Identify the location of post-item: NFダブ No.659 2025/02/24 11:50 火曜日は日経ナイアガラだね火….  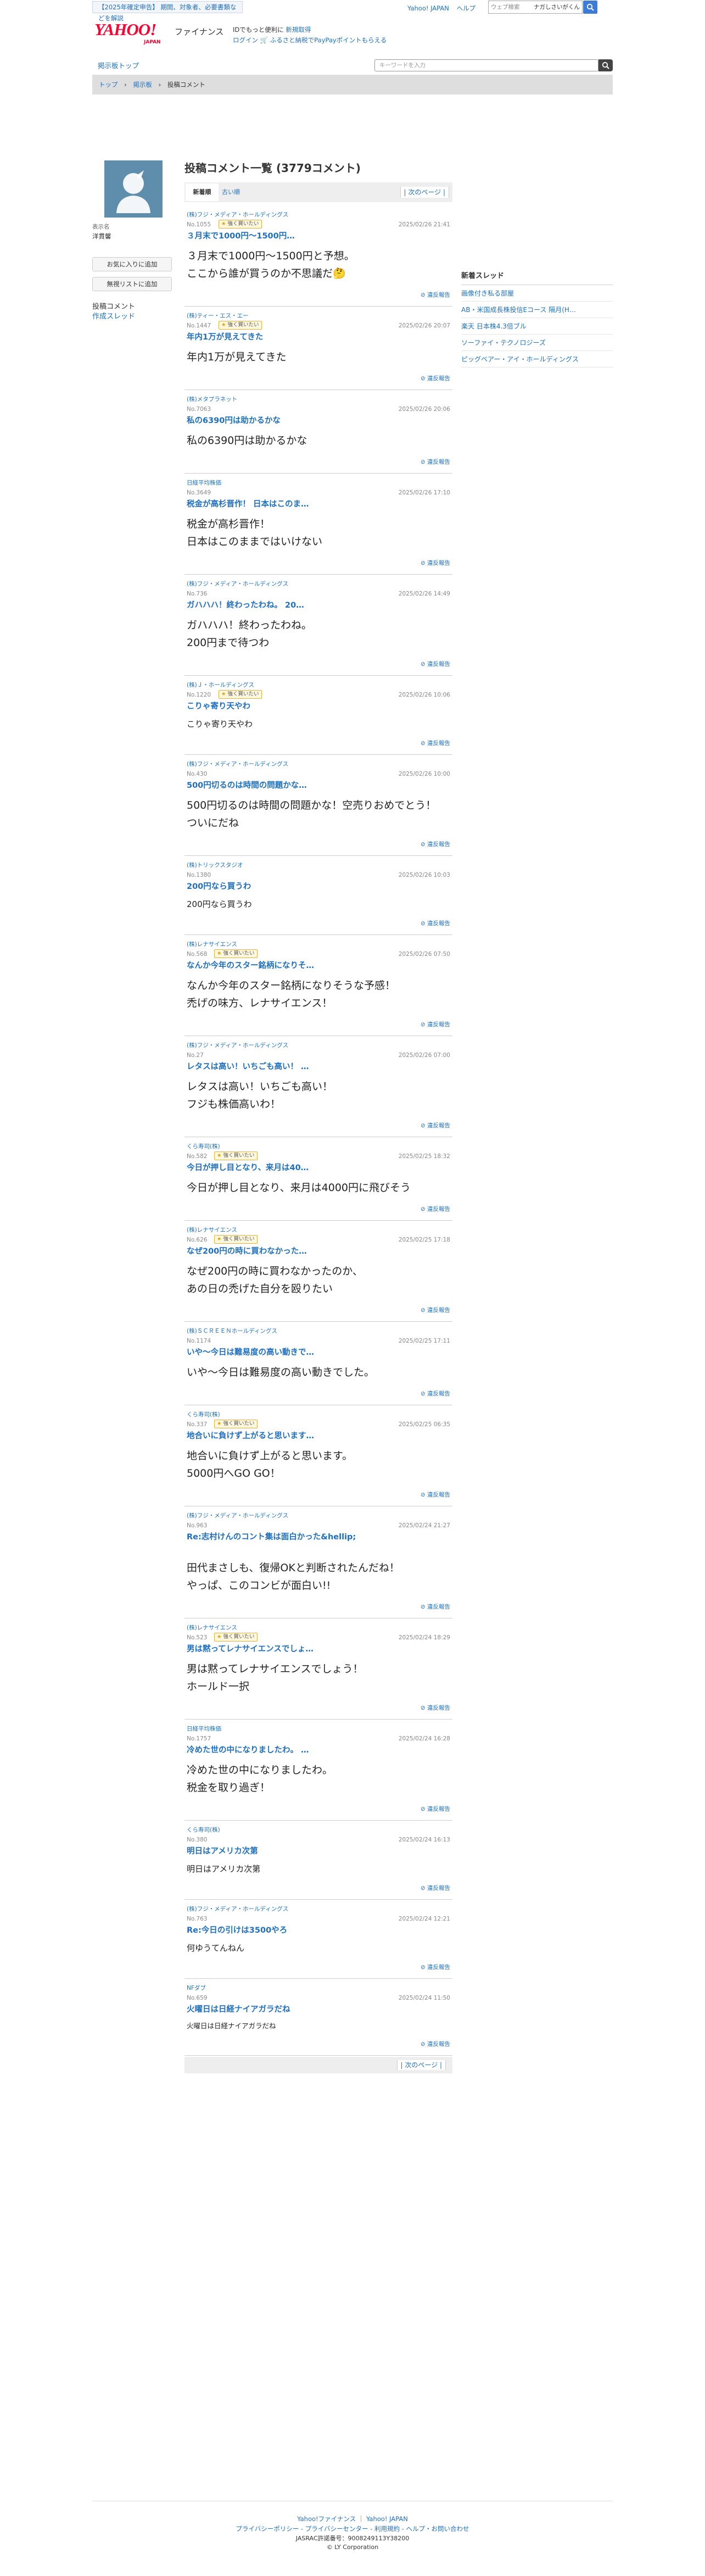
(318, 2017).